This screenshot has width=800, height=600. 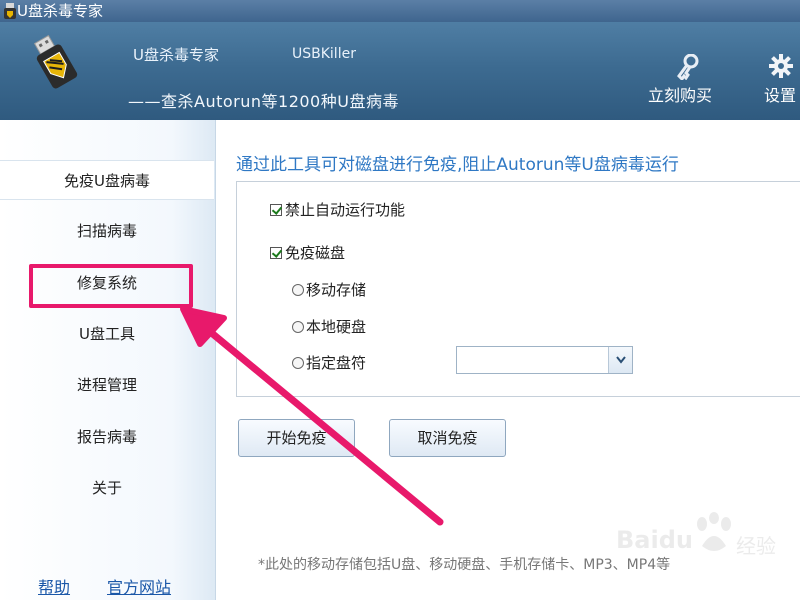 What do you see at coordinates (464, 565) in the screenshot?
I see `footnote: *此处的移动存储包括U盘、移动硬盘、手机存储卡、MP3、MP4等` at bounding box center [464, 565].